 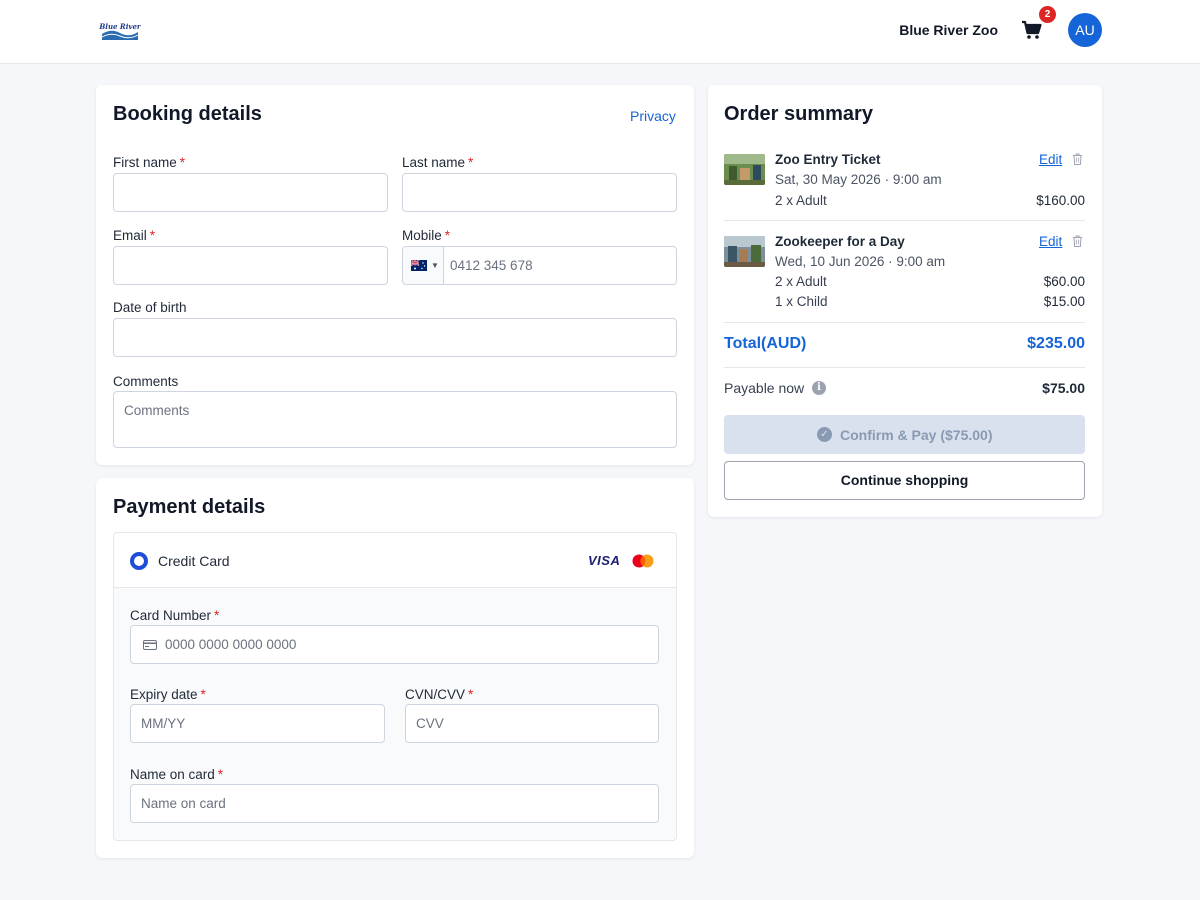 I want to click on credit-card-icon, so click(x=150, y=645).